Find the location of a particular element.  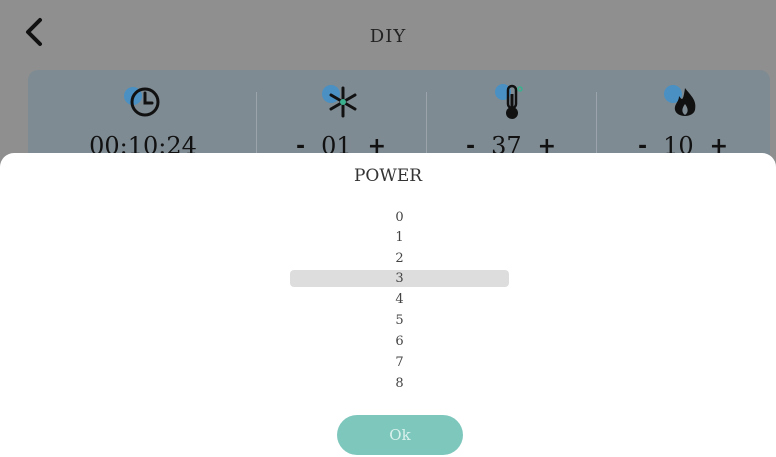

ok-button: Ok is located at coordinates (400, 435).